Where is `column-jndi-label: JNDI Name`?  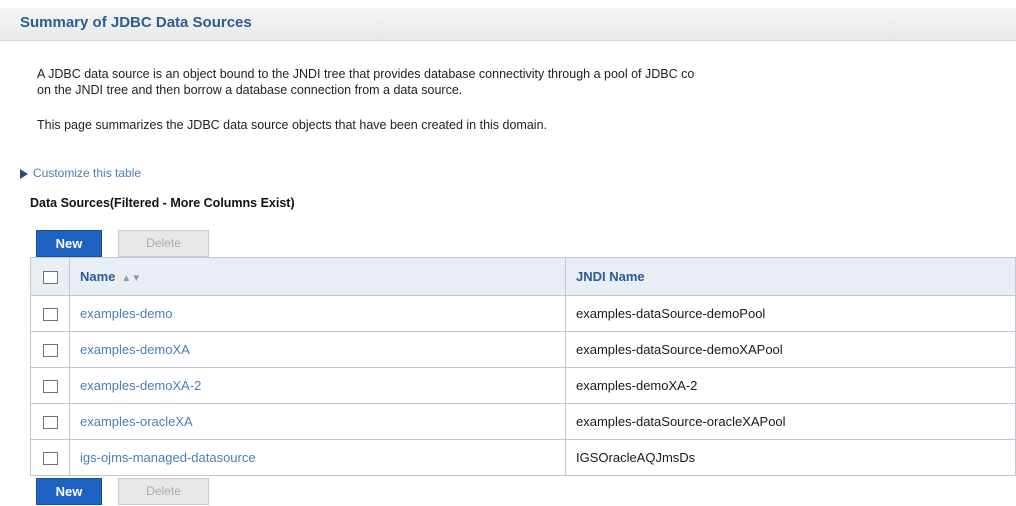
column-jndi-label: JNDI Name is located at coordinates (610, 276).